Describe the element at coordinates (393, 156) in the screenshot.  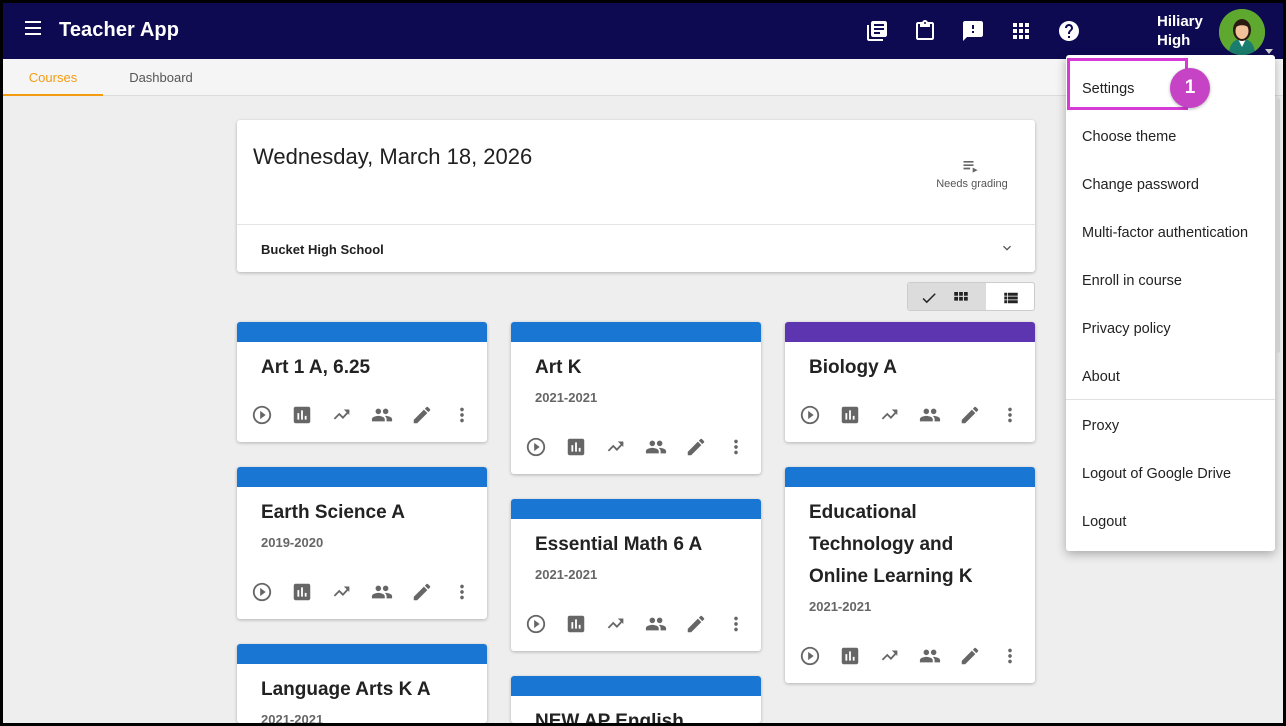
I see `current-date: Wednesday, March 18, 2026` at that location.